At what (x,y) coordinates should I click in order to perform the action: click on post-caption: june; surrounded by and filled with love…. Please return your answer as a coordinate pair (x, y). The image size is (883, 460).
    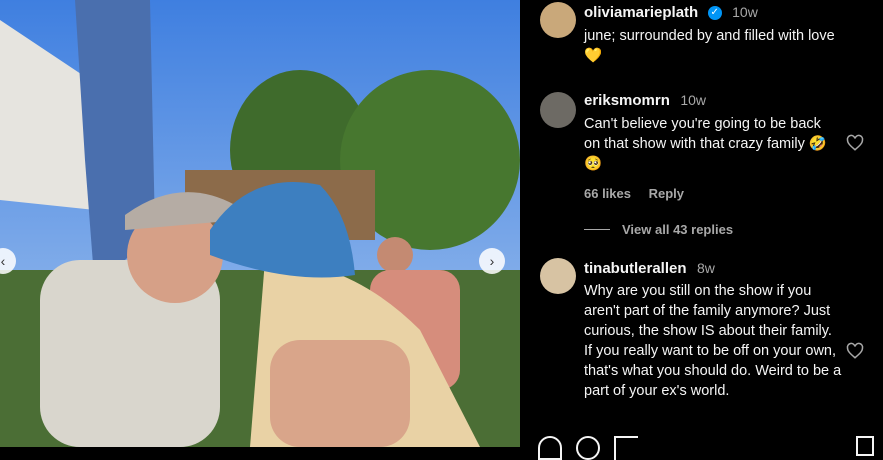
    Looking at the image, I should click on (709, 46).